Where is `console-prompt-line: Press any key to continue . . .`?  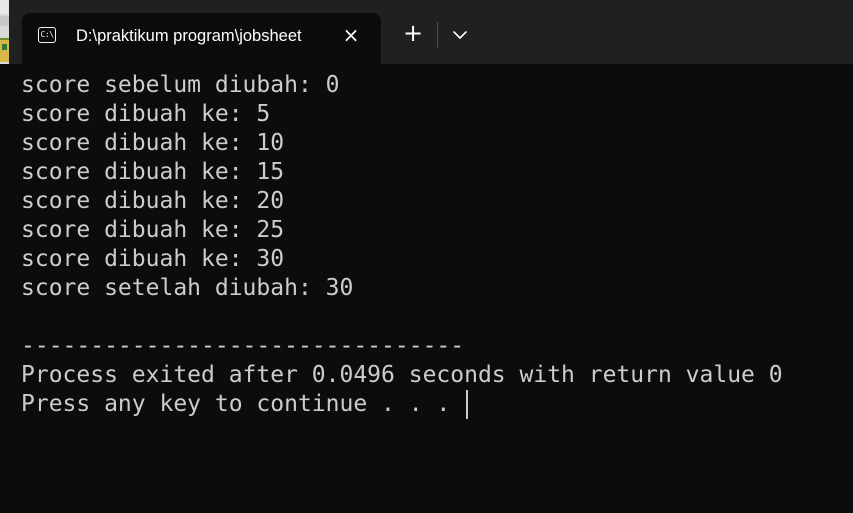 console-prompt-line: Press any key to continue . . . is located at coordinates (431, 404).